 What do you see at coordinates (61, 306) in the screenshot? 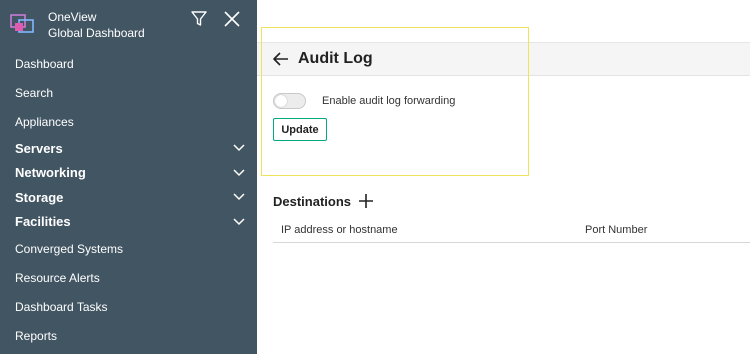
I see `sidebar-item-label: Dashboard Tasks` at bounding box center [61, 306].